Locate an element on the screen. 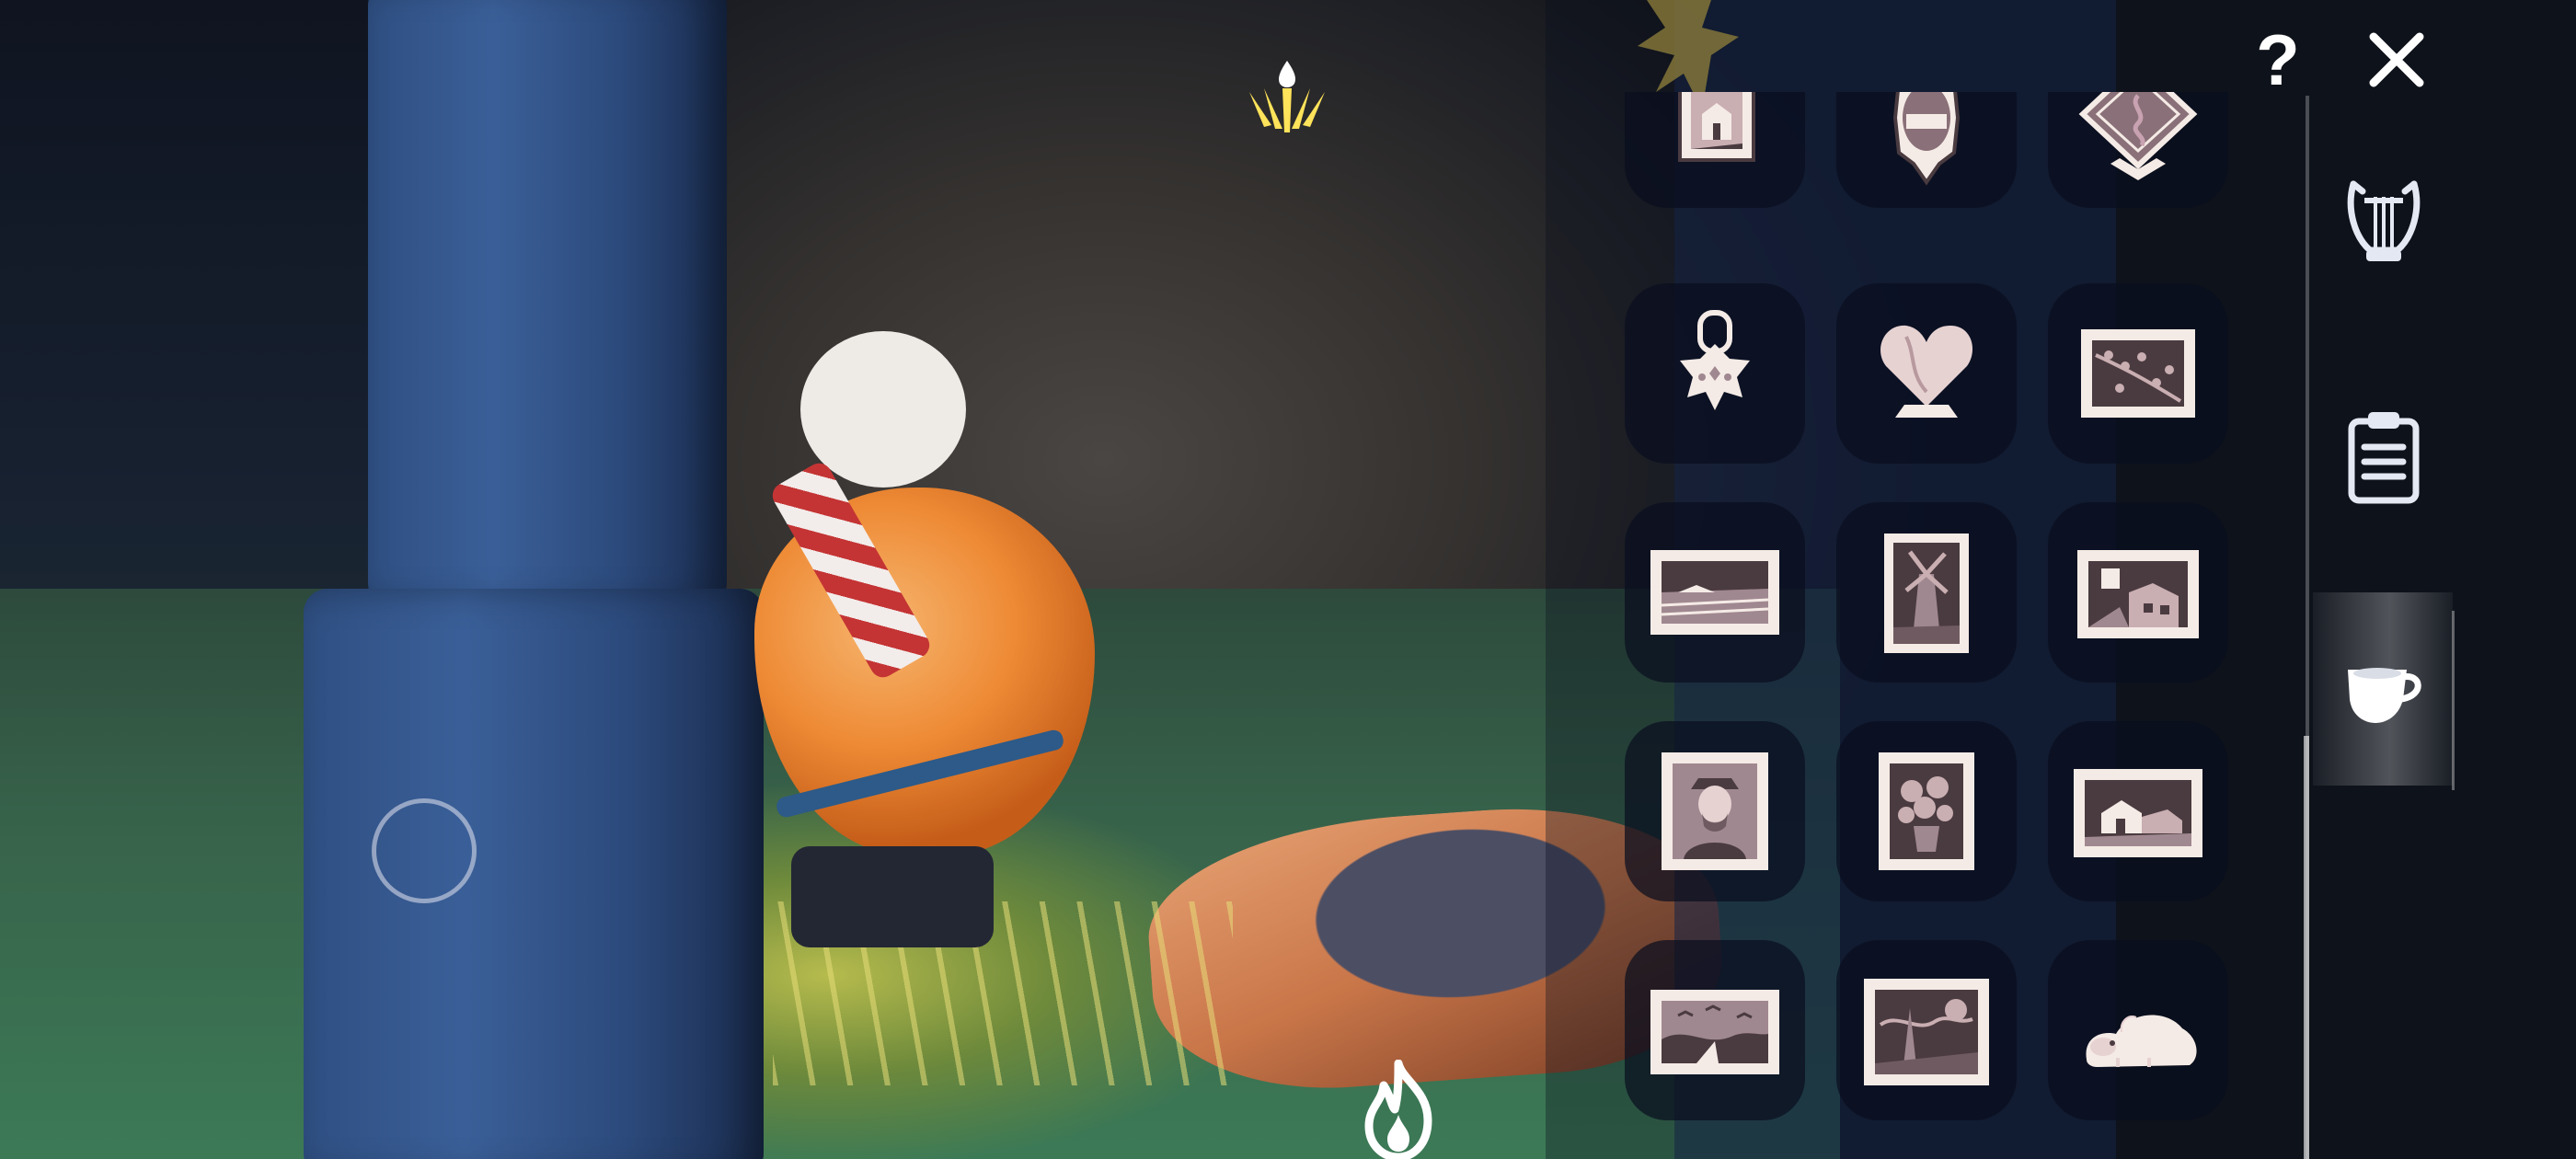  tab-clipboard is located at coordinates (2383, 455).